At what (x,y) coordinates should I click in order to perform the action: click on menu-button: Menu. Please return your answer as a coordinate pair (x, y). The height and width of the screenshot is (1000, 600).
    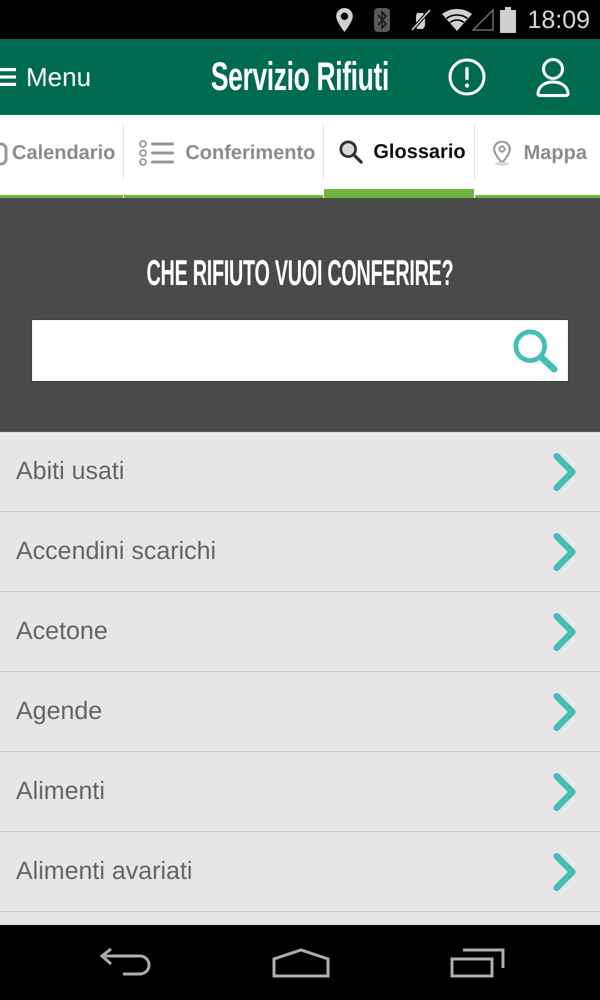
    Looking at the image, I should click on (46, 77).